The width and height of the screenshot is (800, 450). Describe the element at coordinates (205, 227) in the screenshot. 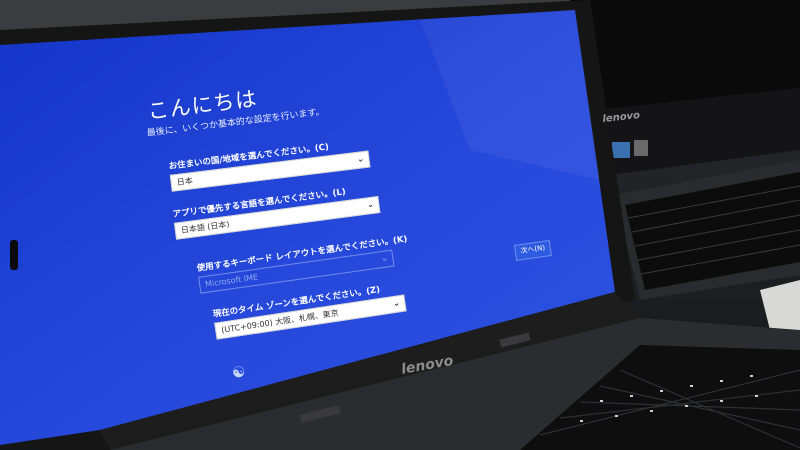

I see `language-value: 日本語 (日本)` at that location.